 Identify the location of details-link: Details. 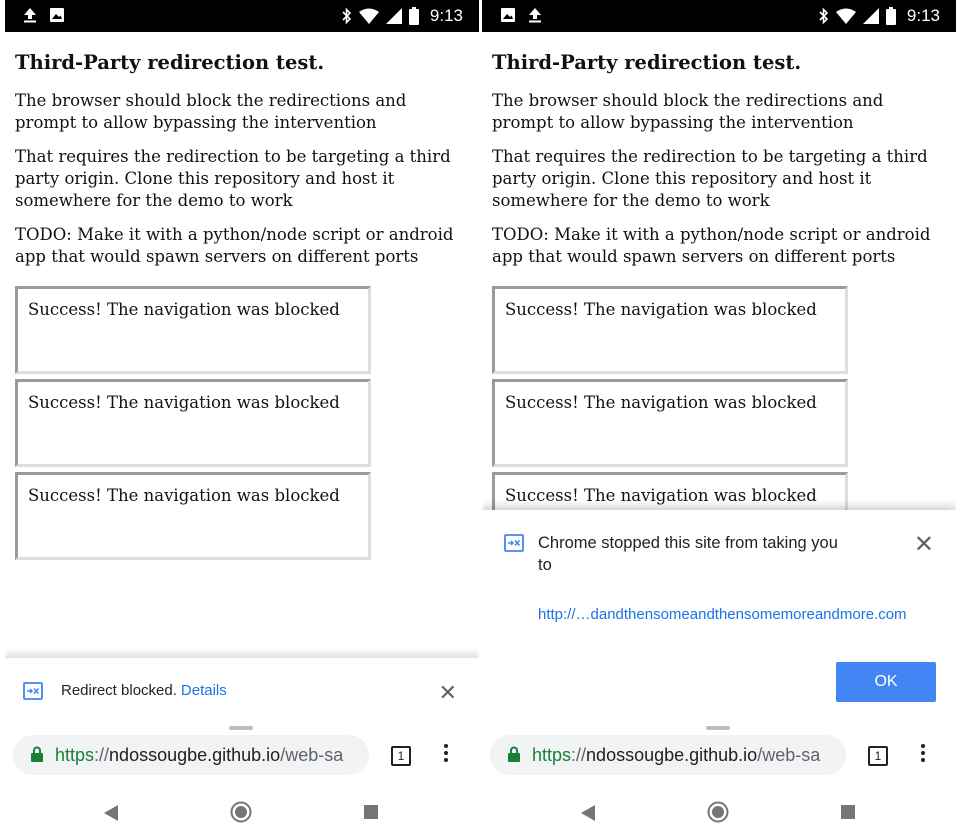
(204, 690).